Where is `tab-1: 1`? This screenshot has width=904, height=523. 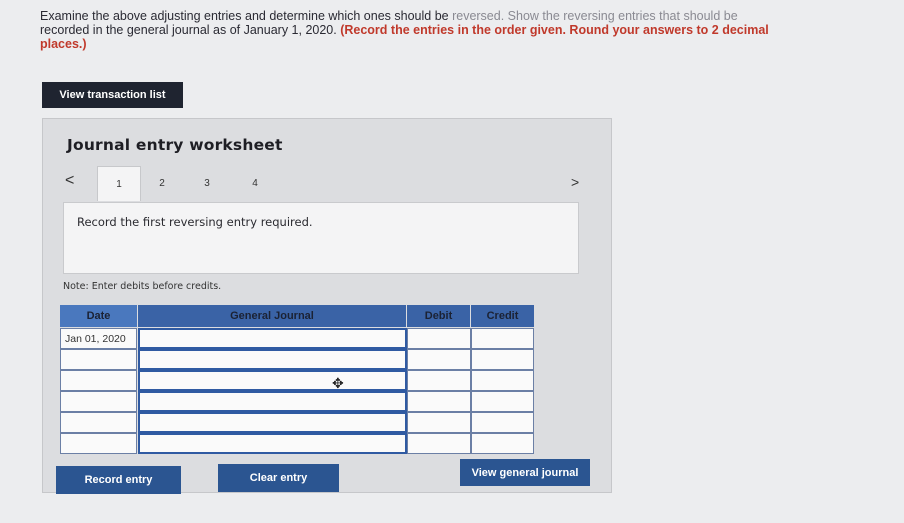
tab-1: 1 is located at coordinates (119, 183).